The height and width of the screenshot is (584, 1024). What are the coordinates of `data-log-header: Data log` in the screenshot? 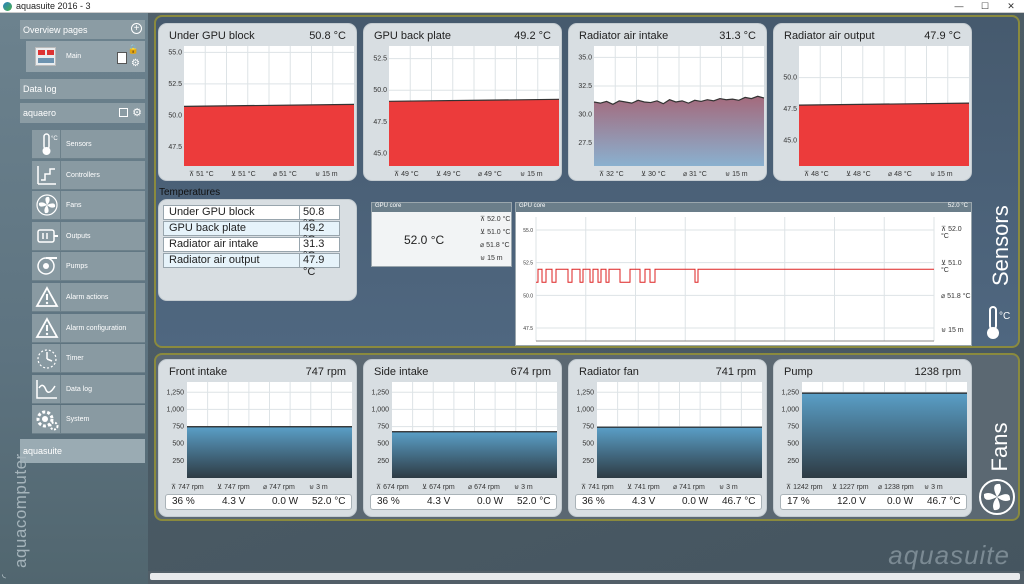 It's located at (82, 89).